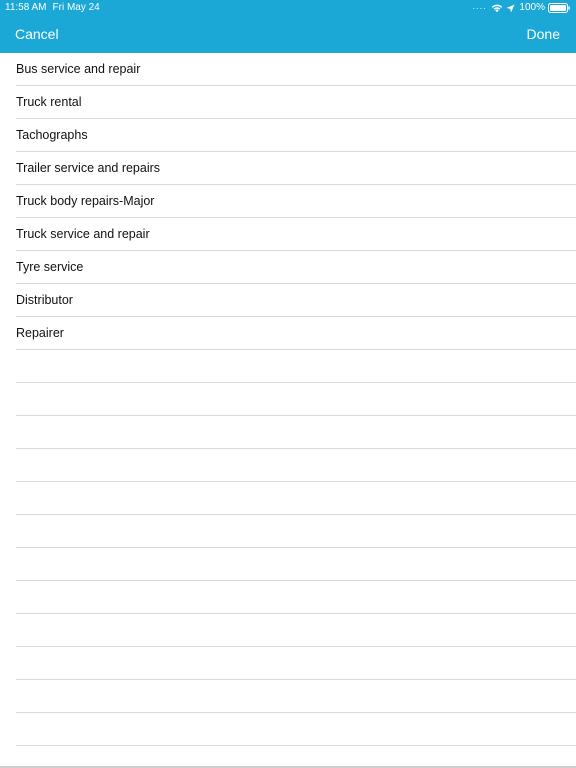  What do you see at coordinates (479, 8) in the screenshot?
I see `signal-dots-icon: ····` at bounding box center [479, 8].